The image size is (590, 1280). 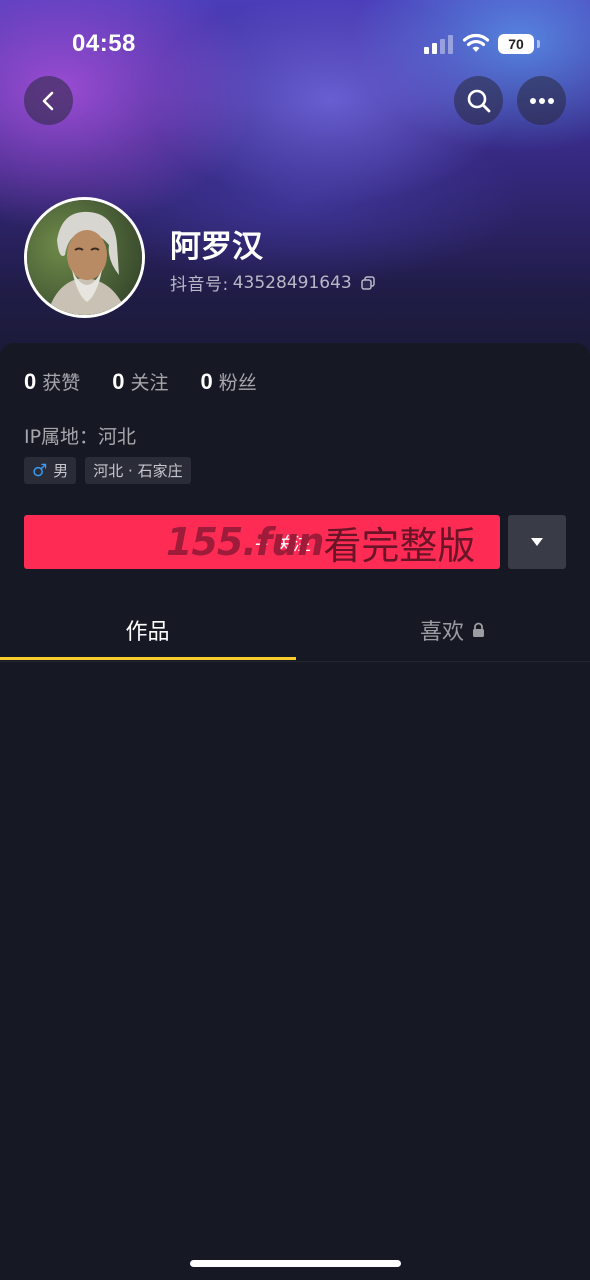 I want to click on gender-label: 男, so click(x=61, y=471).